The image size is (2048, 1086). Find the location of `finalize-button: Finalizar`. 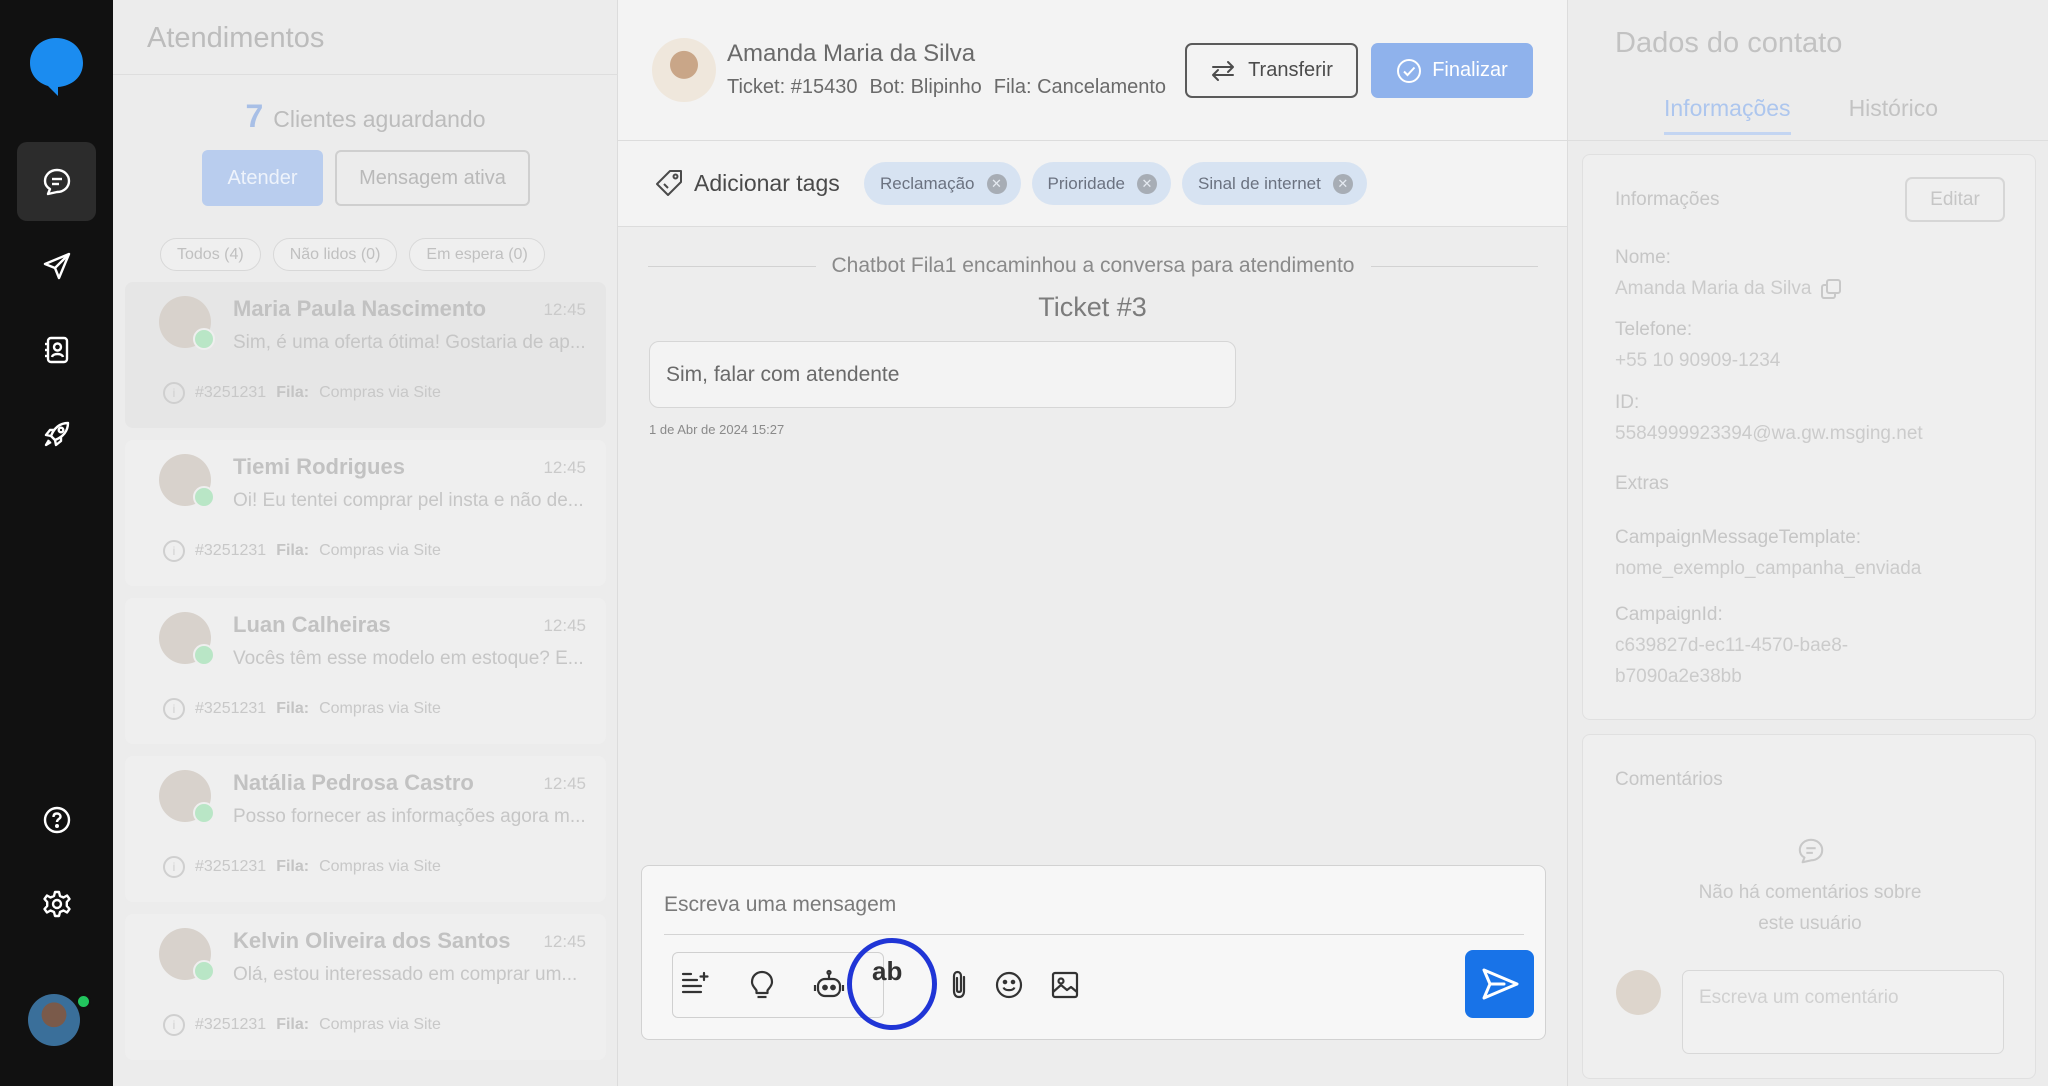

finalize-button: Finalizar is located at coordinates (1452, 70).